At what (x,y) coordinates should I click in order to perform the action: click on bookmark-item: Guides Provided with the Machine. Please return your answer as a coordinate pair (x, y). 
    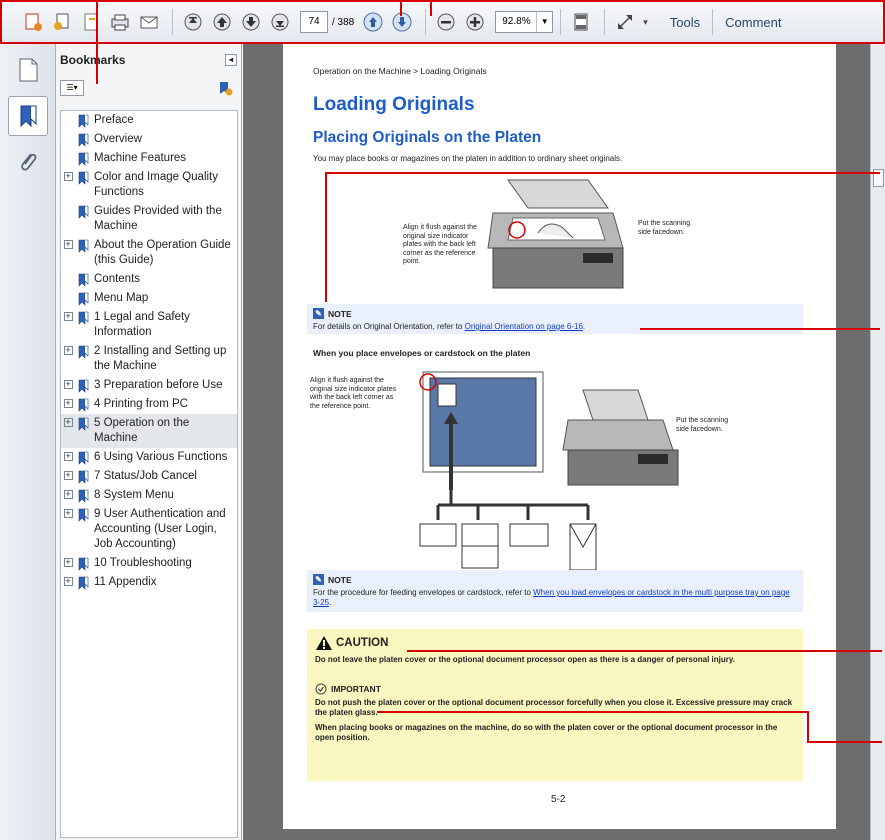
    Looking at the image, I should click on (149, 219).